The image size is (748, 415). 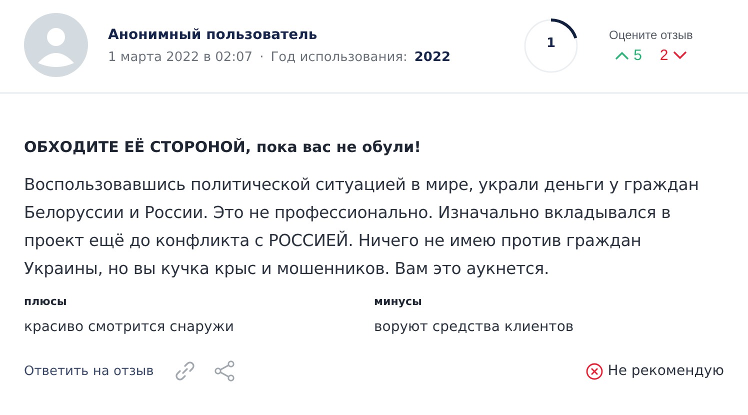 What do you see at coordinates (621, 55) in the screenshot?
I see `chevron-up-icon` at bounding box center [621, 55].